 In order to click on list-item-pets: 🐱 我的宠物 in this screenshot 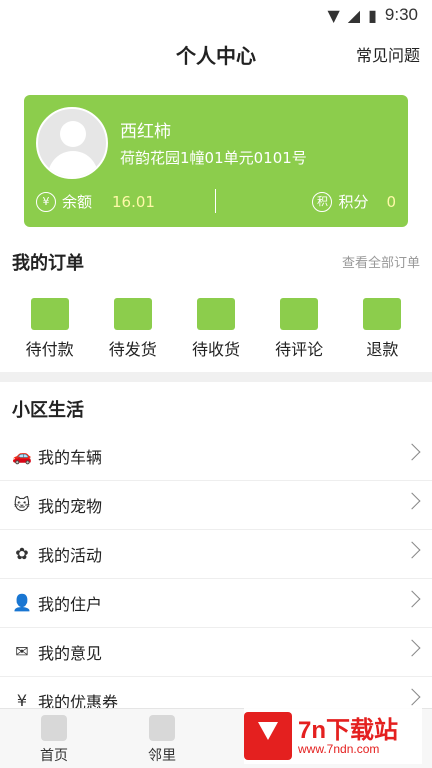, I will do `click(216, 505)`.